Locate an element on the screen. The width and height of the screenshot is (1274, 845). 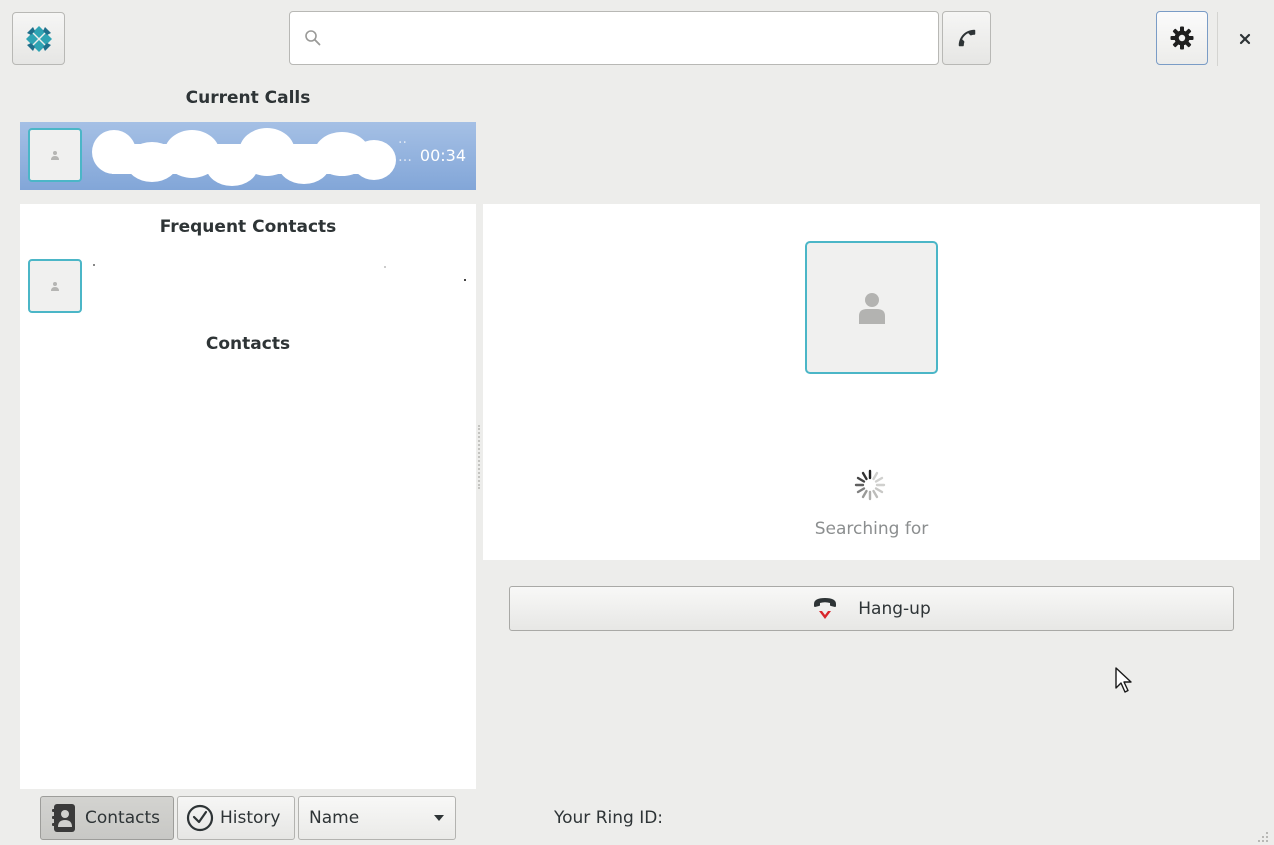
hangup-button: Hang-up is located at coordinates (871, 608).